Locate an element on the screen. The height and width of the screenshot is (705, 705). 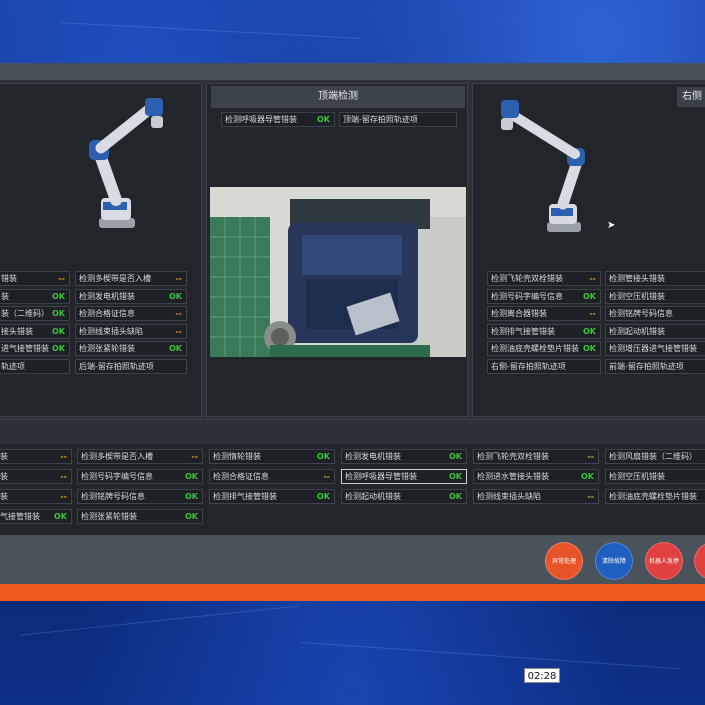
inspection-item: 检测惰轮错装 OK is located at coordinates (272, 456).